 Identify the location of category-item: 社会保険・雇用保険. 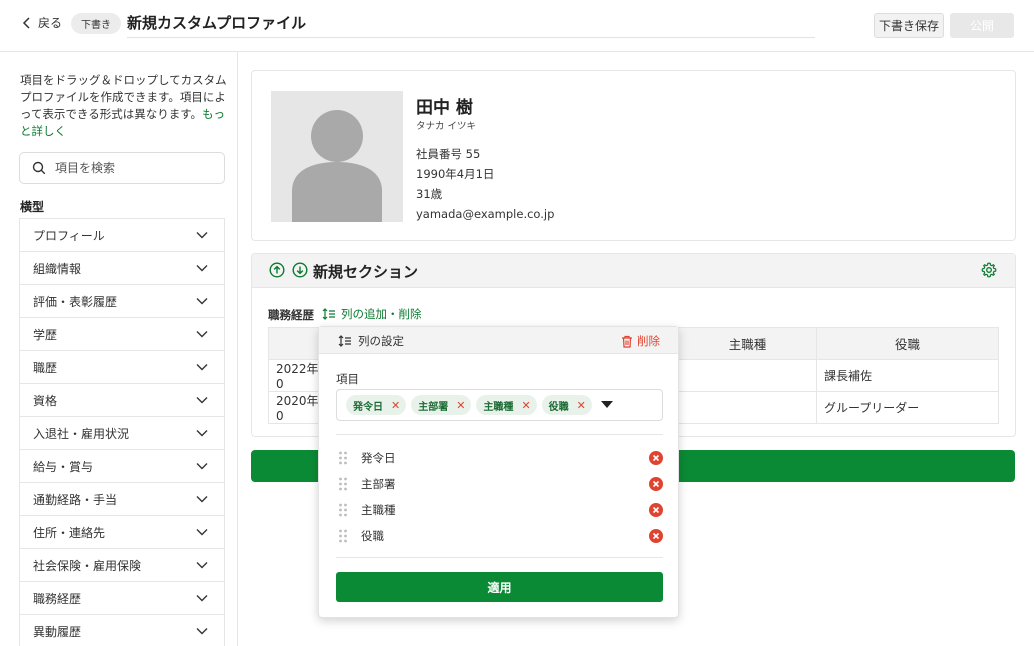
(122, 565).